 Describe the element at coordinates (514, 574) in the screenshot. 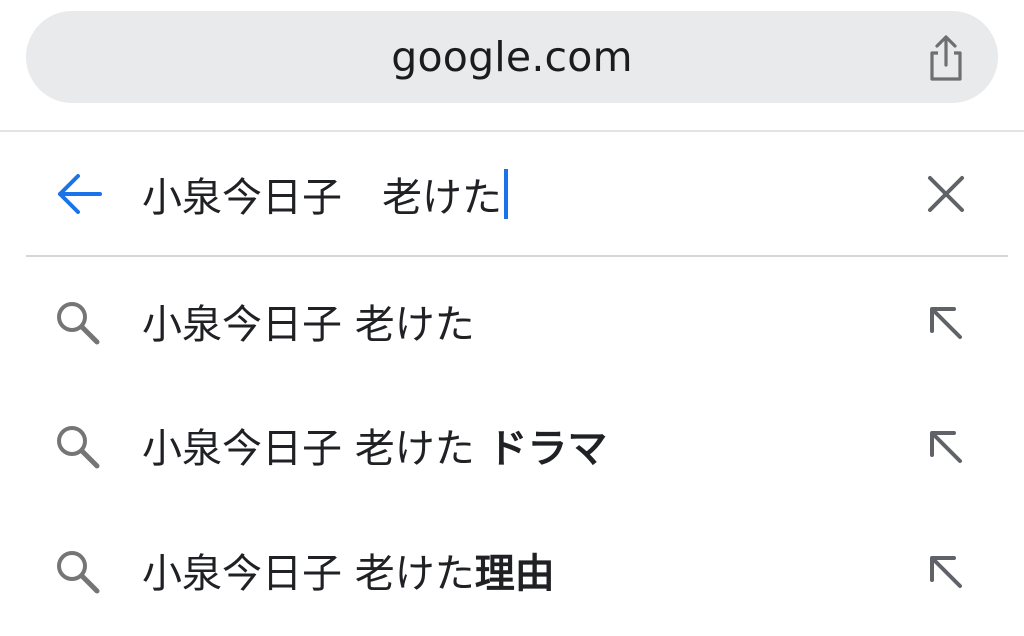

I see `suggestion-completion: 理由` at that location.